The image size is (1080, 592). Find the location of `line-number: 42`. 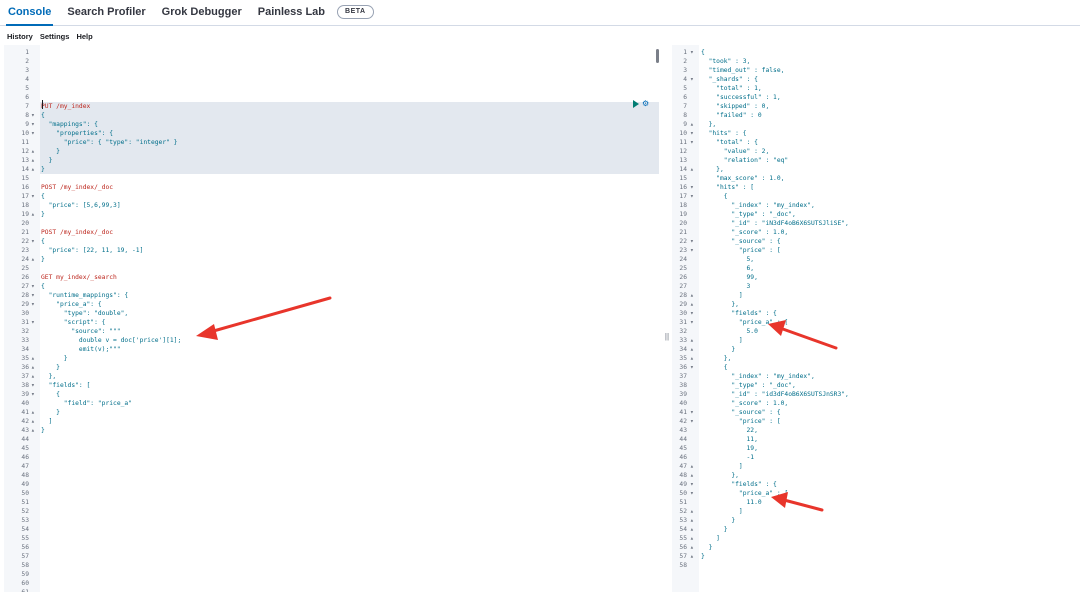

line-number: 42 is located at coordinates (683, 421).